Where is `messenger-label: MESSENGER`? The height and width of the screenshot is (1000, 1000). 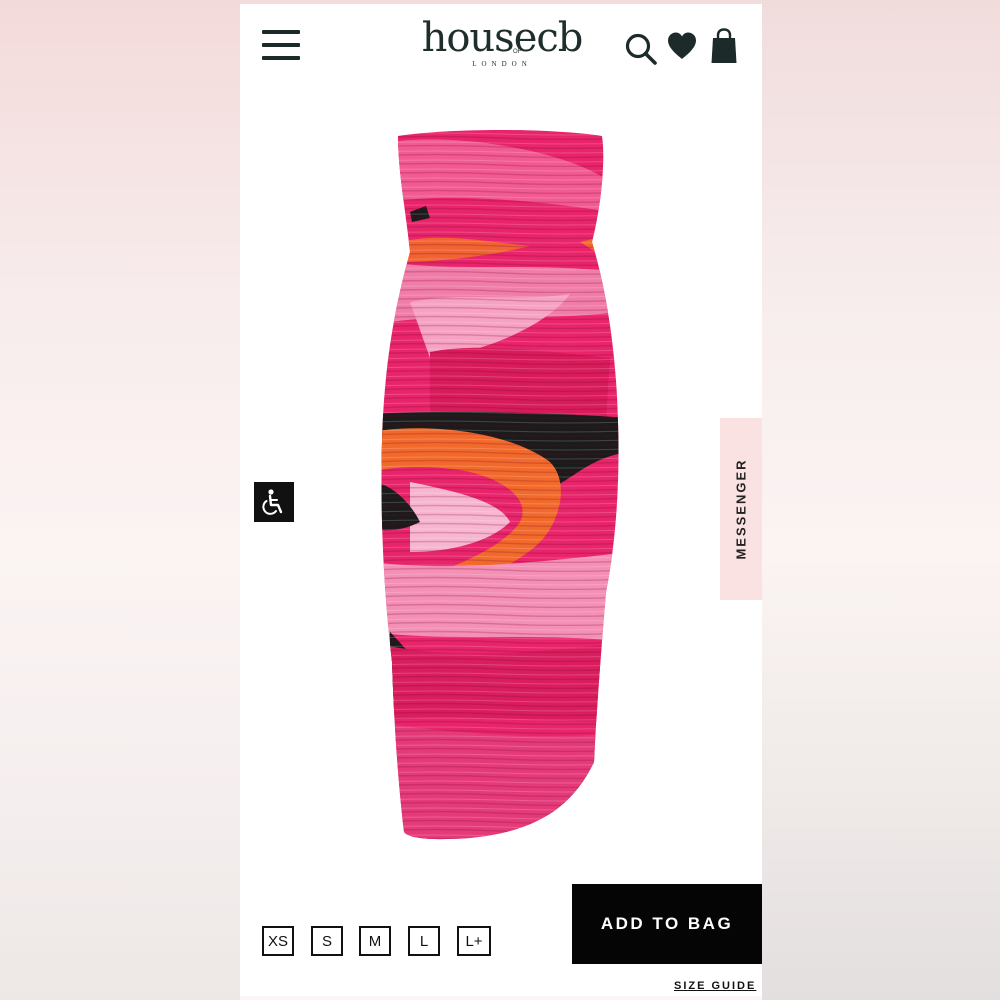 messenger-label: MESSENGER is located at coordinates (741, 509).